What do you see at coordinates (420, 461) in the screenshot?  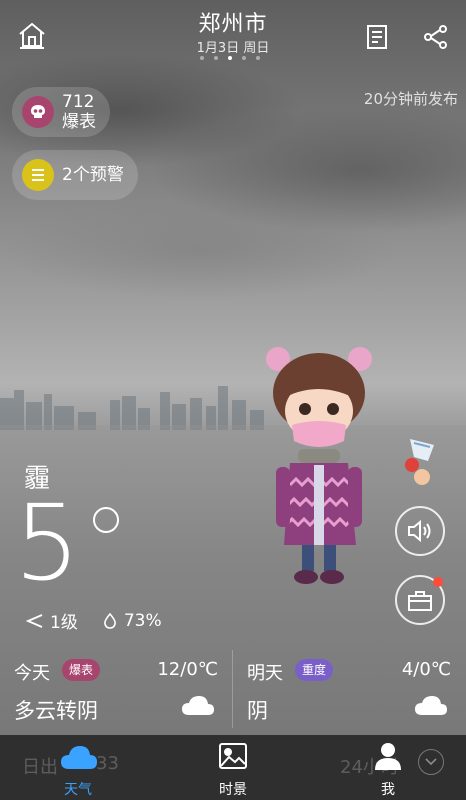 I see `mascot-badge-icon` at bounding box center [420, 461].